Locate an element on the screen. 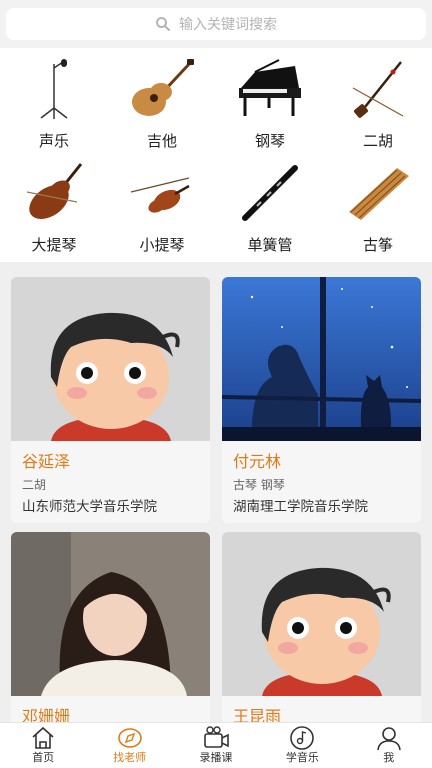  category-erhu: 二胡 is located at coordinates (378, 106).